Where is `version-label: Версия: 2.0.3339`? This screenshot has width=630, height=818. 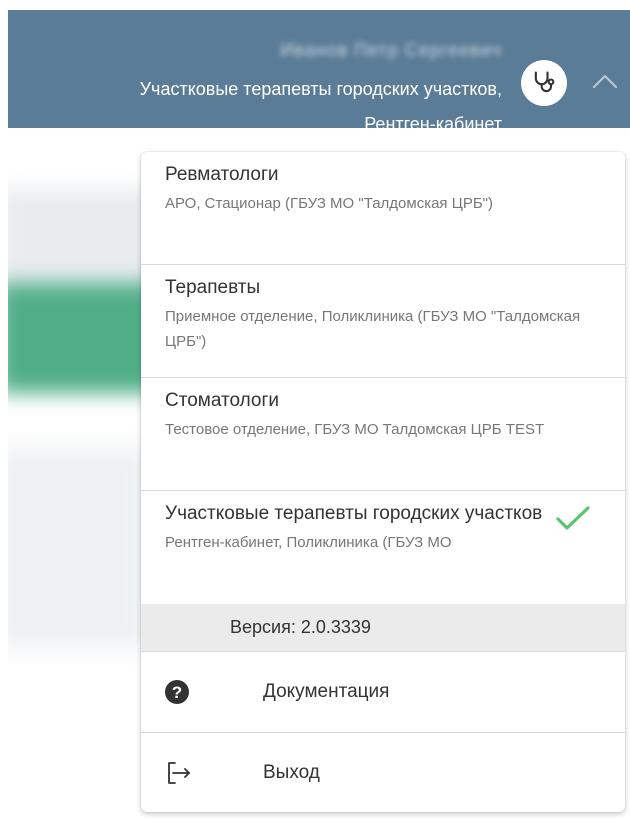 version-label: Версия: 2.0.3339 is located at coordinates (300, 627).